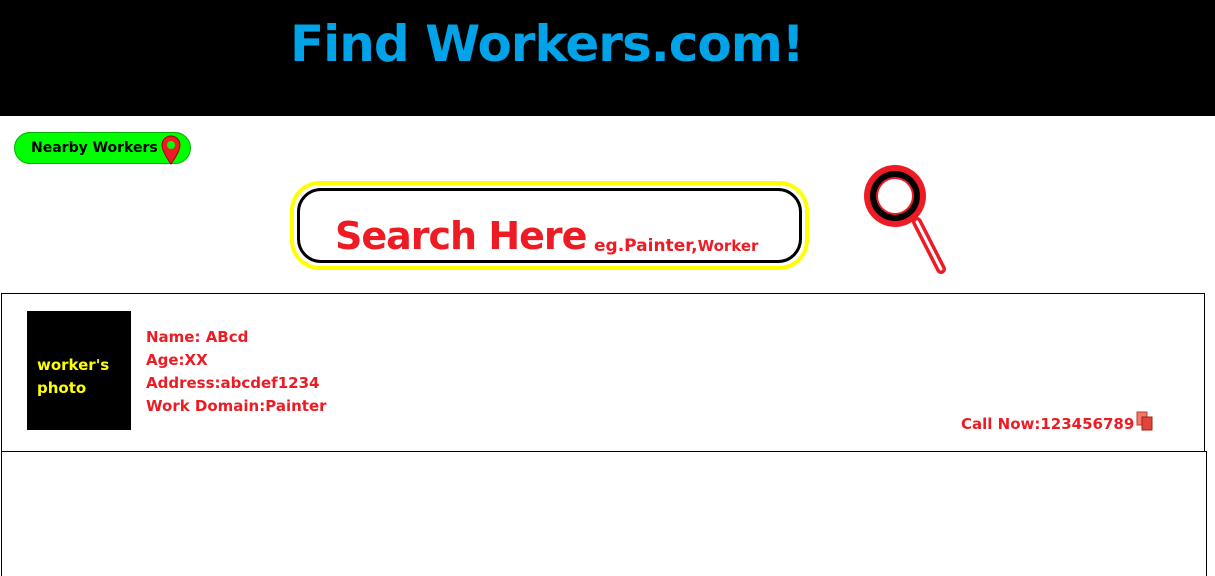  What do you see at coordinates (547, 44) in the screenshot?
I see `site-title: Find Workers.com!` at bounding box center [547, 44].